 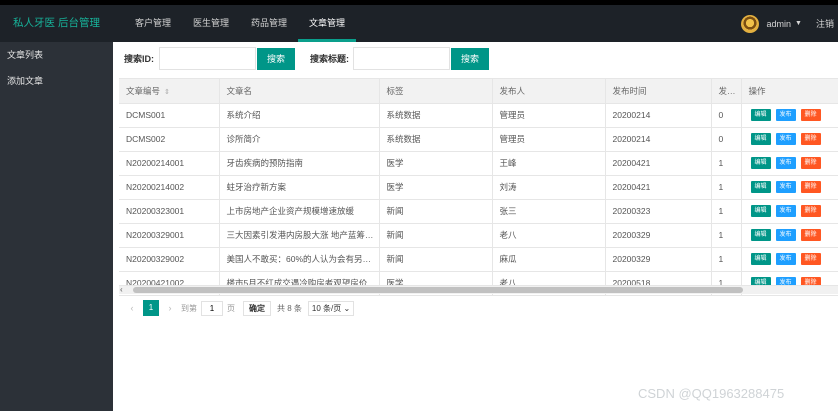 What do you see at coordinates (779, 24) in the screenshot?
I see `user-name: admin` at bounding box center [779, 24].